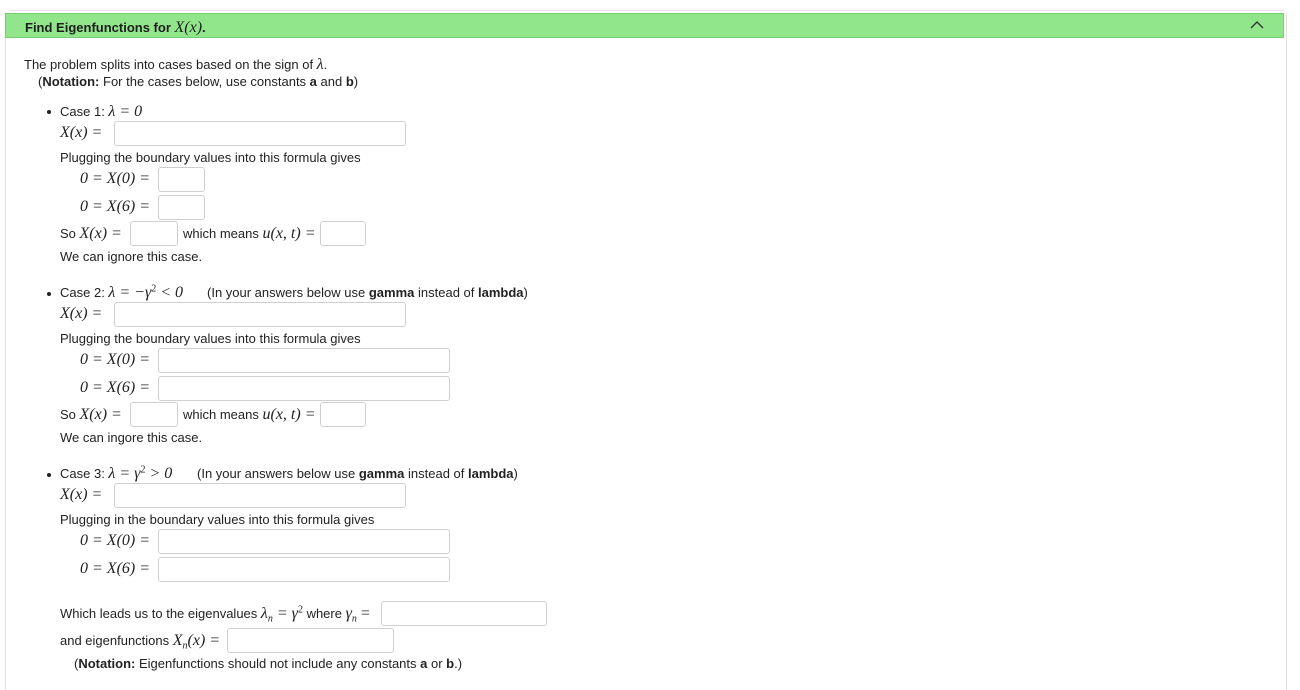 This screenshot has width=1300, height=690. I want to click on case2-bullet, so click(49, 294).